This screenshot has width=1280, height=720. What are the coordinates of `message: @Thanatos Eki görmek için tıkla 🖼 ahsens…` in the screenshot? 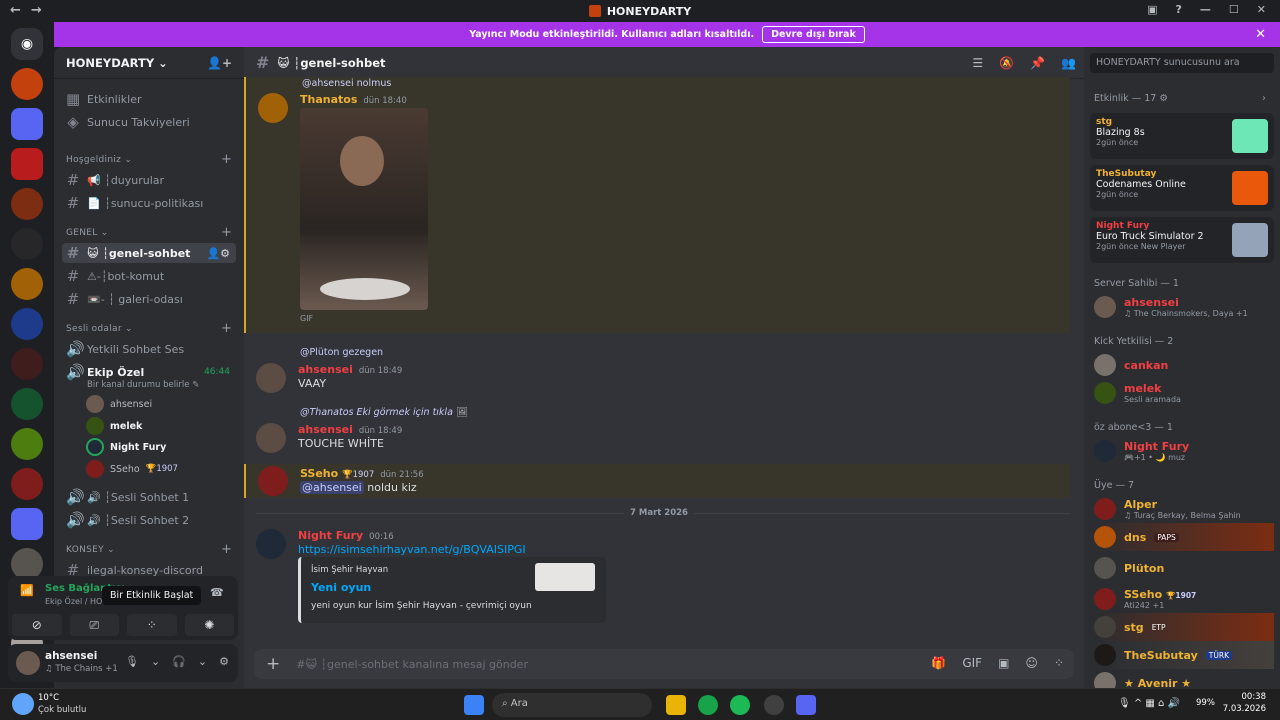 It's located at (657, 432).